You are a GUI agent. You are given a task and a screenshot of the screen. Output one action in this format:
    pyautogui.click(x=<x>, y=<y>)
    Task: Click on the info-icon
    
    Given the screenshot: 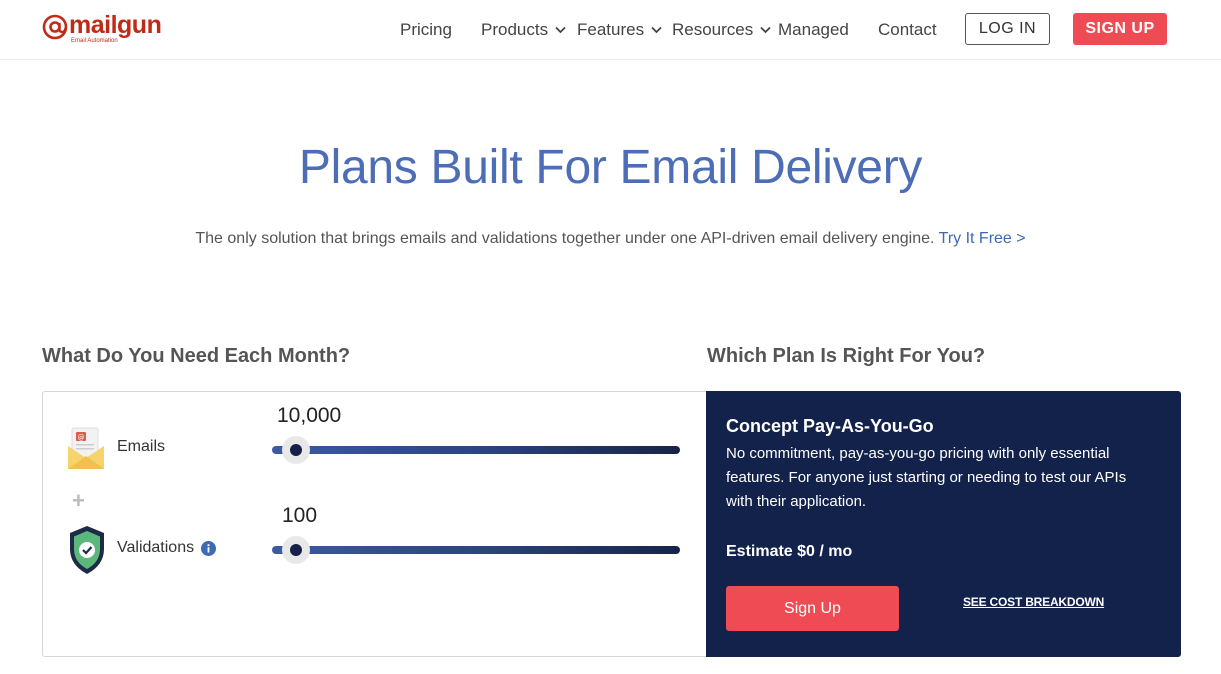 What is the action you would take?
    pyautogui.click(x=209, y=548)
    